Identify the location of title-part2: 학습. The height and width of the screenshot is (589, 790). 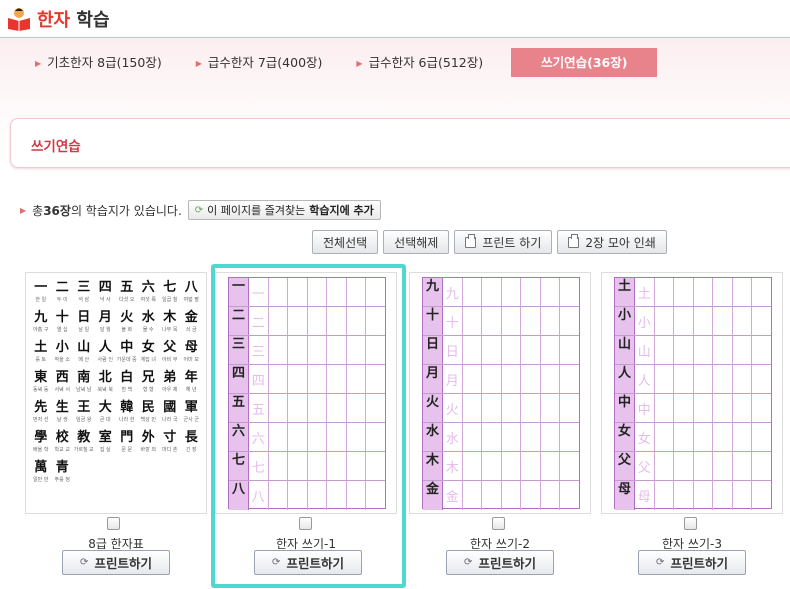
(93, 20).